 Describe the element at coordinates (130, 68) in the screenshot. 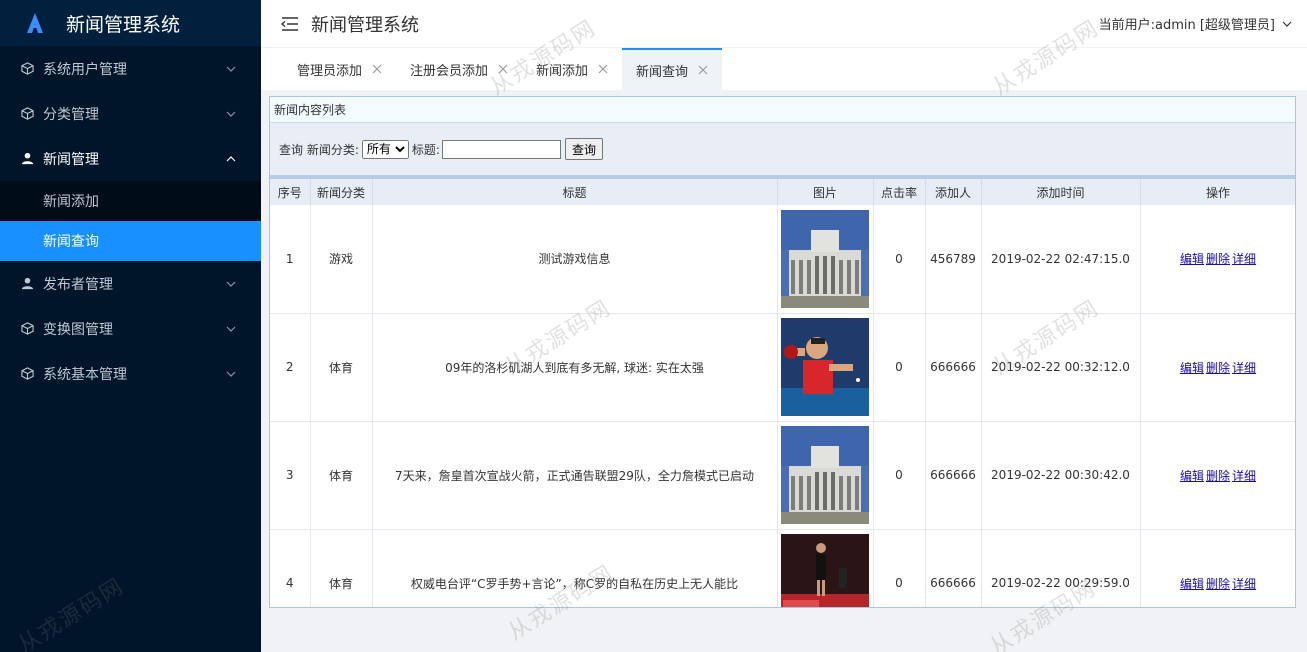

I see `sidebar-item-system-users: 系统用户管理` at that location.